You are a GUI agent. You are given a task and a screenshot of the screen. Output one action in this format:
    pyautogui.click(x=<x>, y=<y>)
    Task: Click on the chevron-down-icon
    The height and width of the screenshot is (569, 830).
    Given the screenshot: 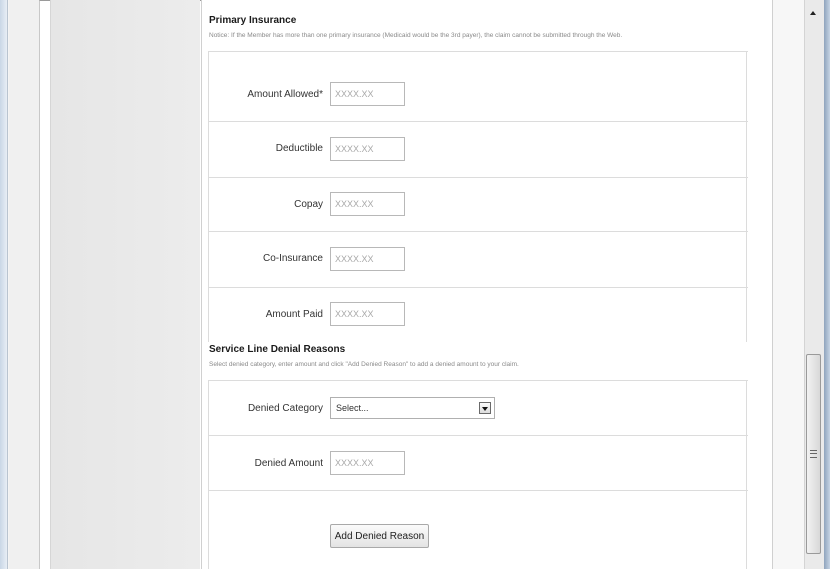 What is the action you would take?
    pyautogui.click(x=485, y=408)
    